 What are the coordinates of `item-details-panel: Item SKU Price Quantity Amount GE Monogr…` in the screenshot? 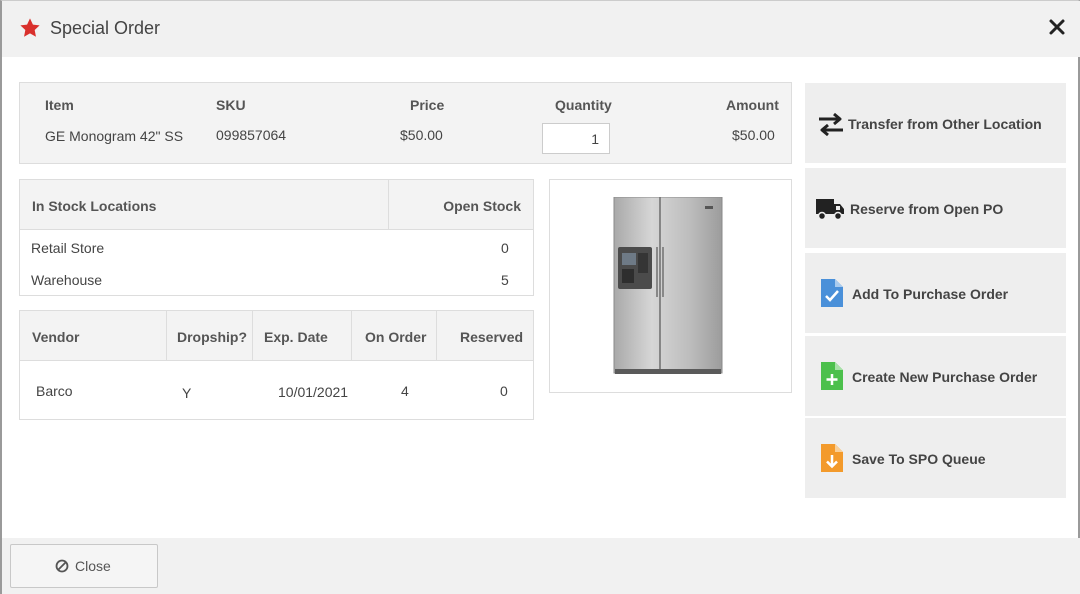 It's located at (405, 123).